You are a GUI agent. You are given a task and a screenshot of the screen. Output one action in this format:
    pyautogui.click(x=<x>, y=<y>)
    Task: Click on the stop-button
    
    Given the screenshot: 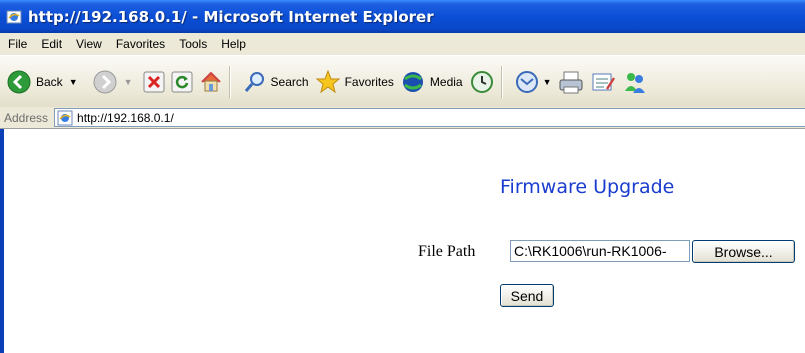 What is the action you would take?
    pyautogui.click(x=154, y=82)
    